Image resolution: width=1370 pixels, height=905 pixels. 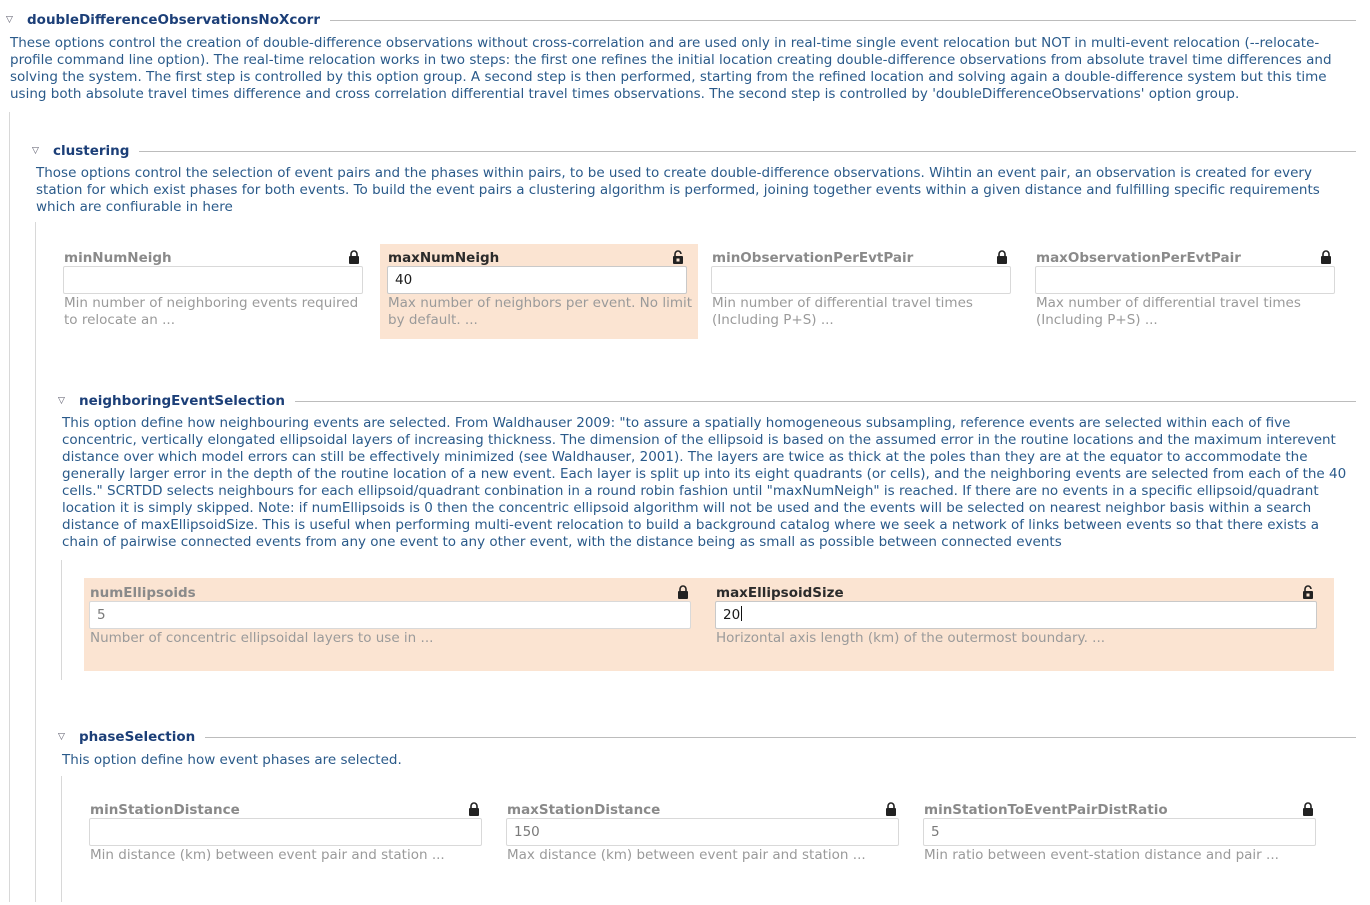 I want to click on phase-group-header: ▽ phaseSelection, so click(x=707, y=737).